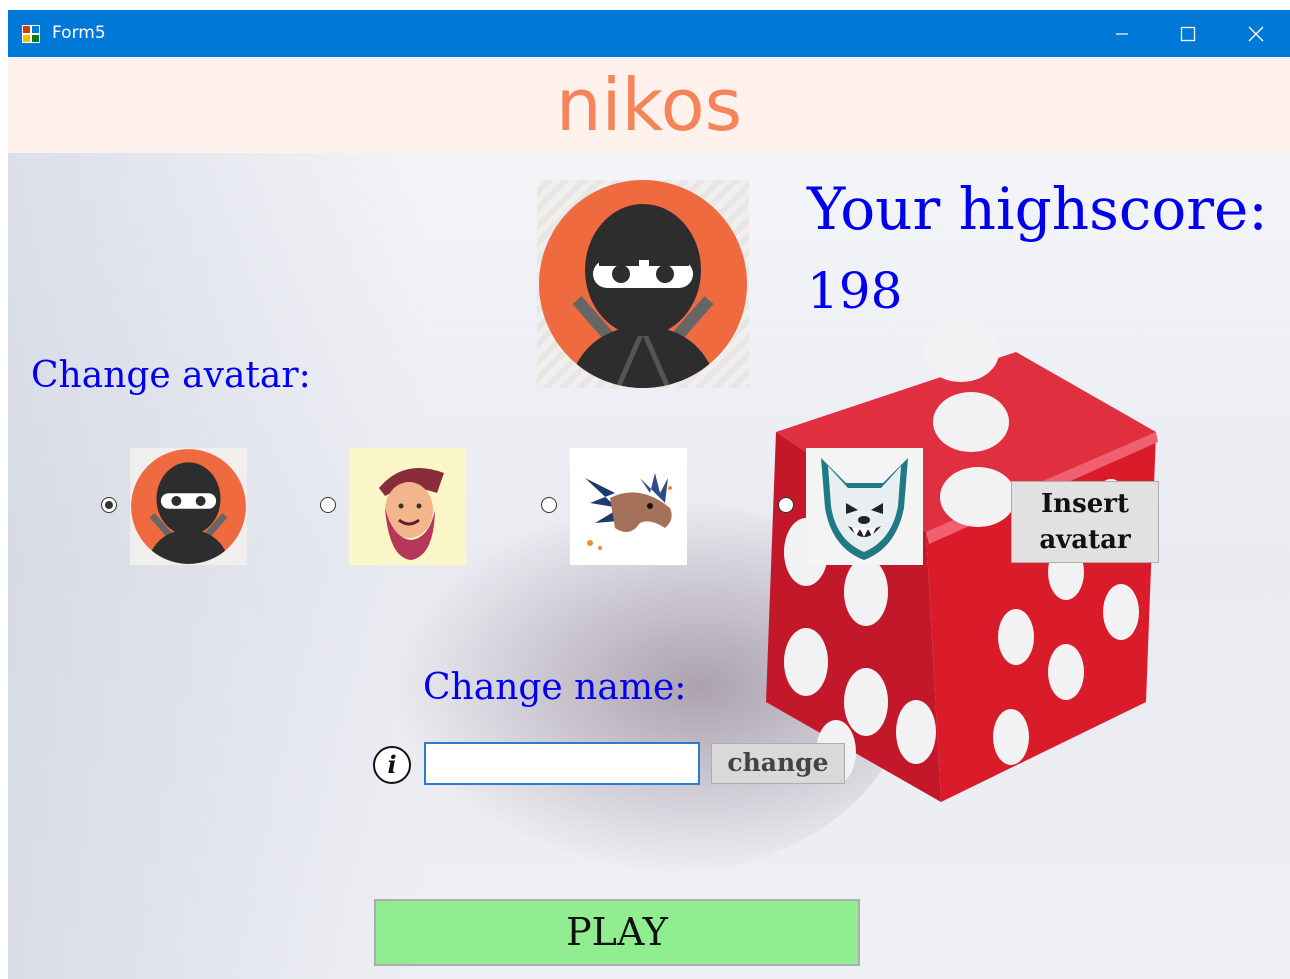 The image size is (1290, 979). Describe the element at coordinates (1085, 522) in the screenshot. I see `insert-avatar-button: Insert avatar` at that location.